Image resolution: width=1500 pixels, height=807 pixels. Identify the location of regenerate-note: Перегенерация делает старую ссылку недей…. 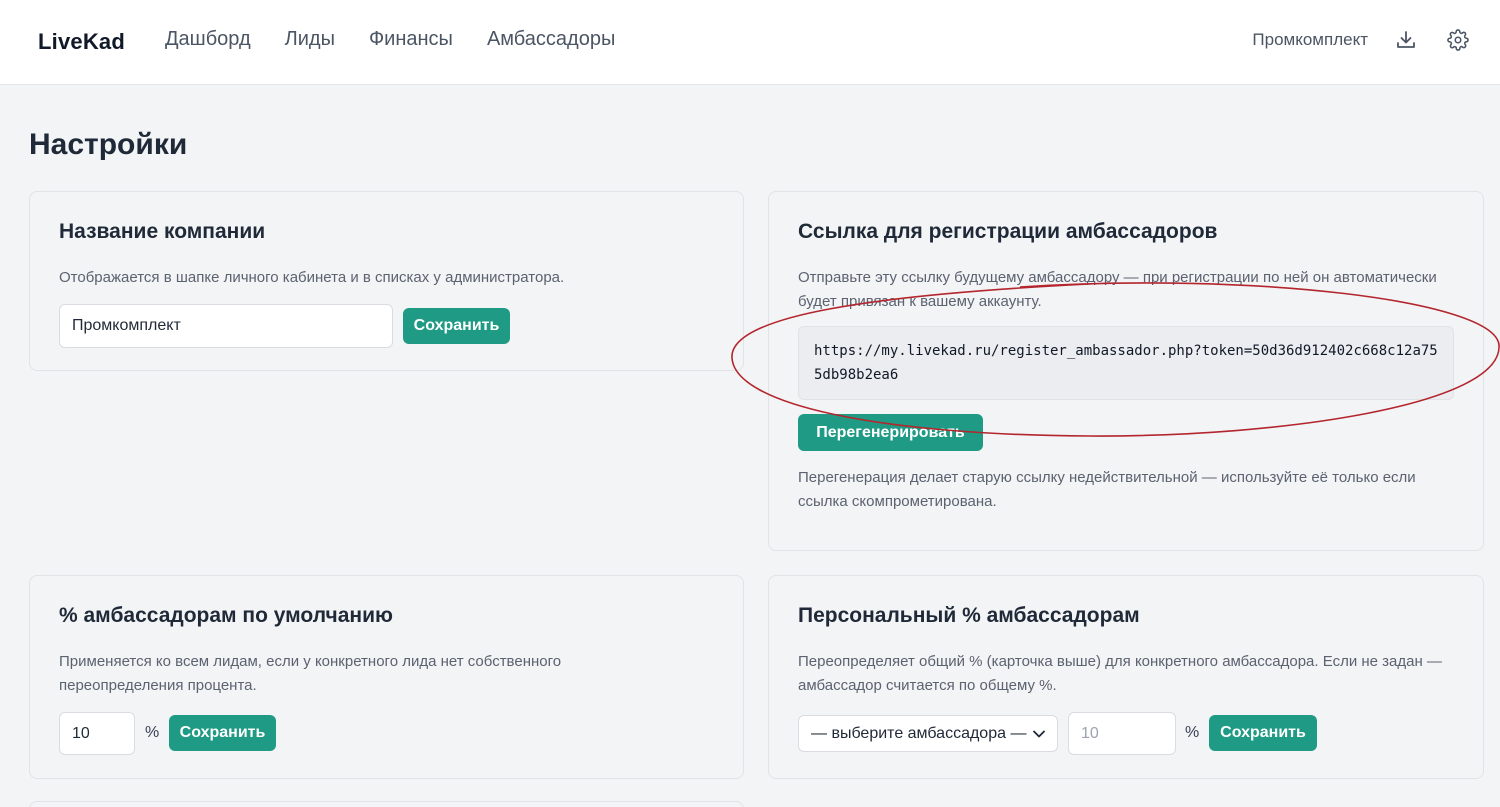
(1107, 489).